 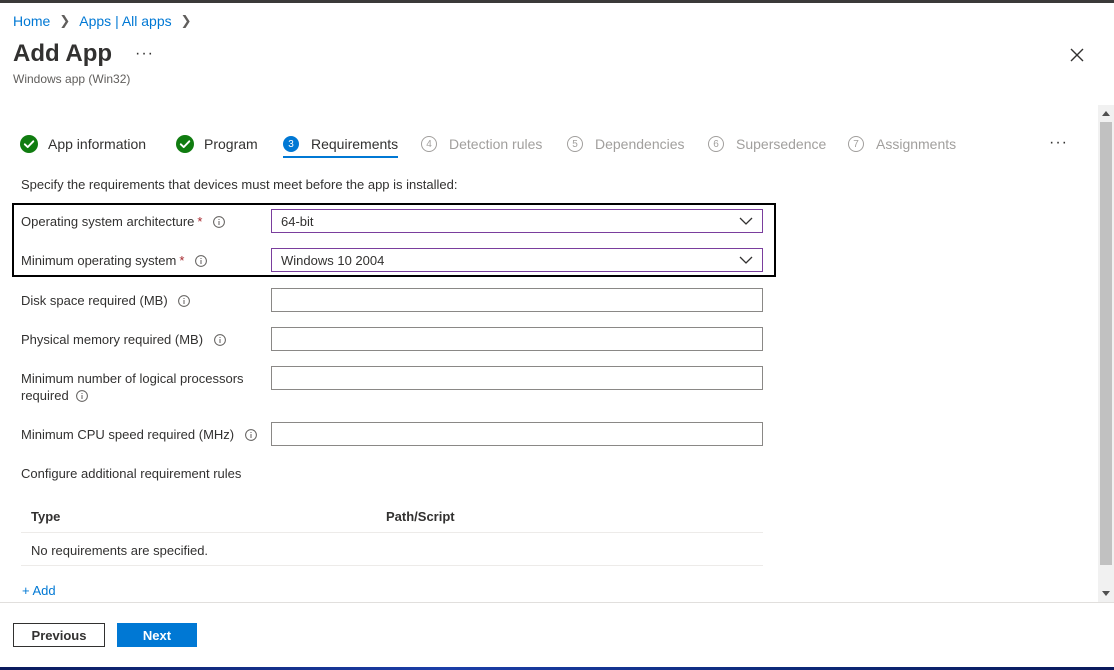 I want to click on label-text-line2: required, so click(x=45, y=395).